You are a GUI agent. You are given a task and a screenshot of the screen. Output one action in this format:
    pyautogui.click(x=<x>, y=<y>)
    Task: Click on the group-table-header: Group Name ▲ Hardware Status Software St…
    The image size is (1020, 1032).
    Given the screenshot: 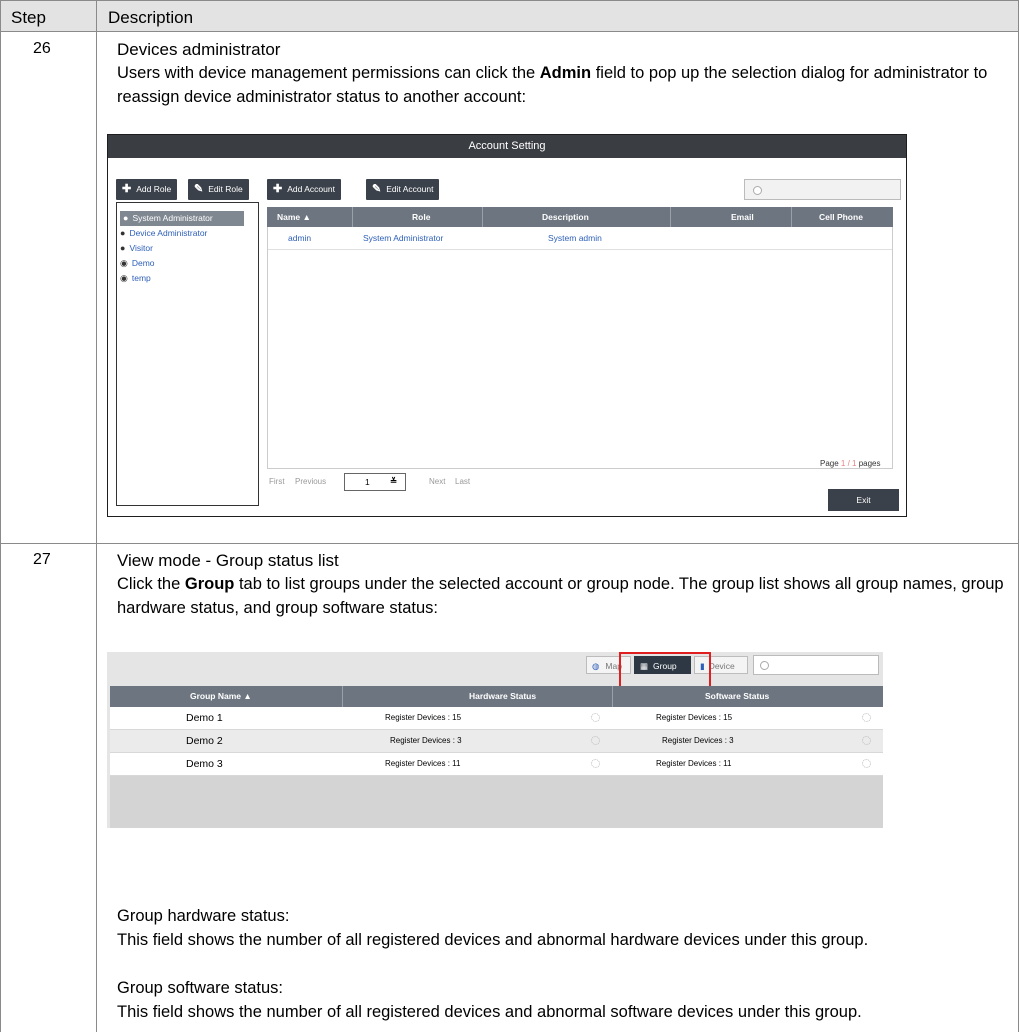 What is the action you would take?
    pyautogui.click(x=496, y=696)
    